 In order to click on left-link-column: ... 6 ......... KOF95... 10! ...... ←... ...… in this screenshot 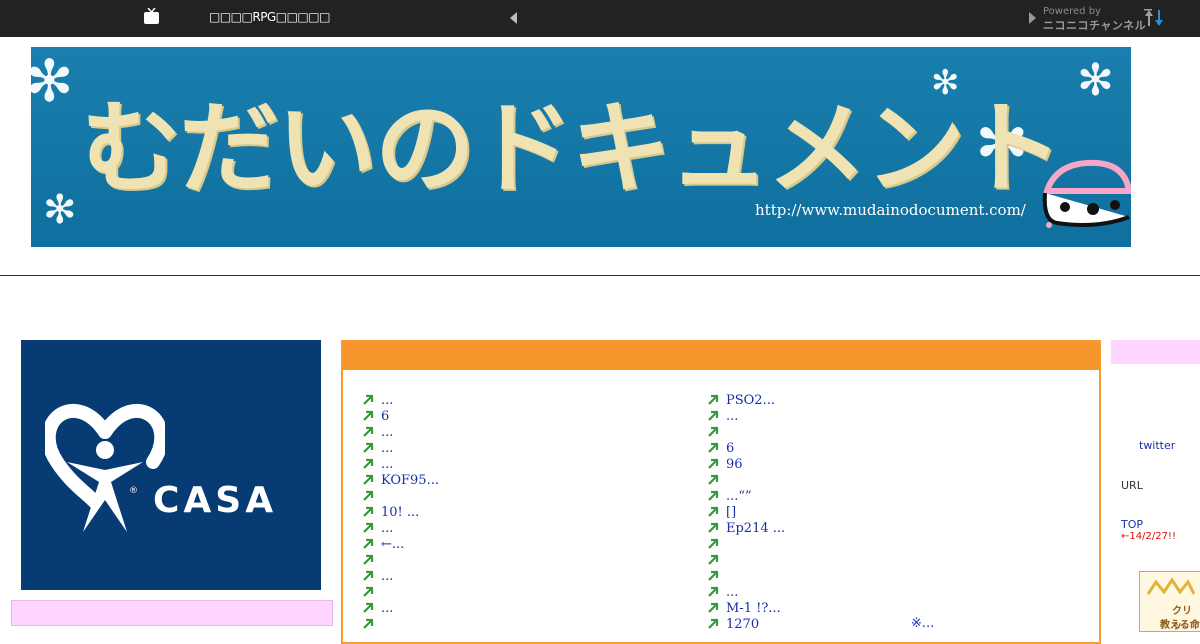, I will do `click(400, 512)`.